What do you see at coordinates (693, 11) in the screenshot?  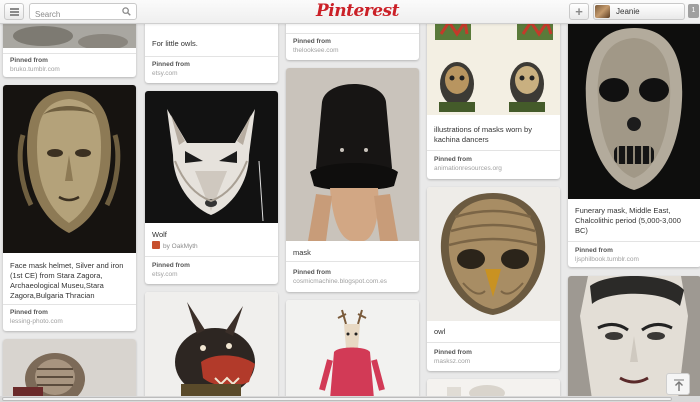 I see `notifications-badge: 1` at bounding box center [693, 11].